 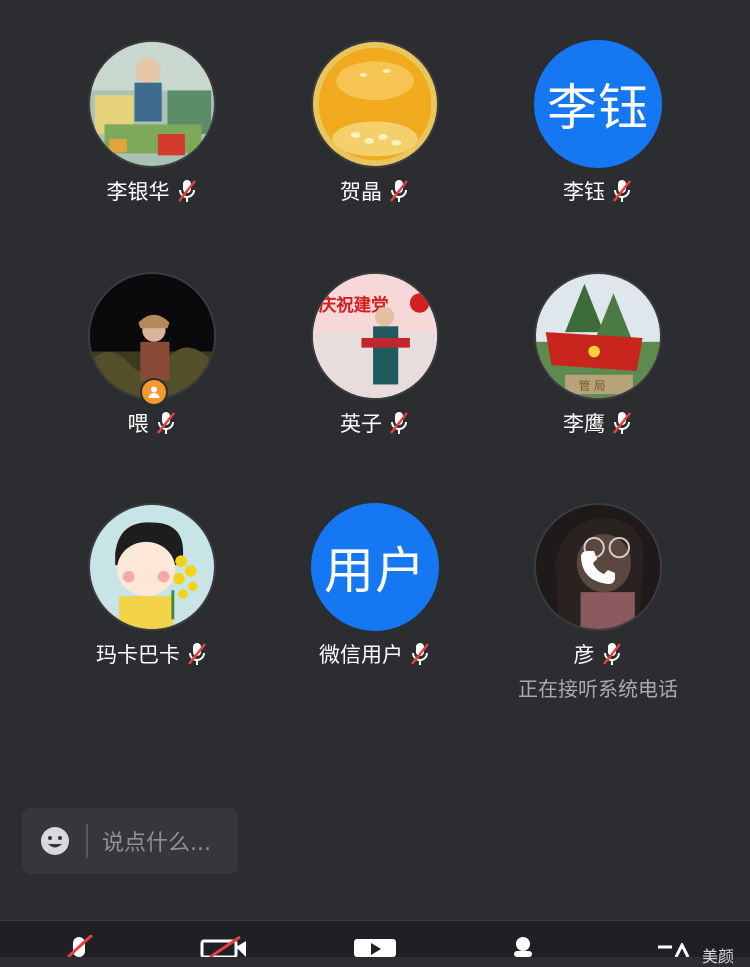 I want to click on participant-name-row: 贺晶, so click(x=375, y=191).